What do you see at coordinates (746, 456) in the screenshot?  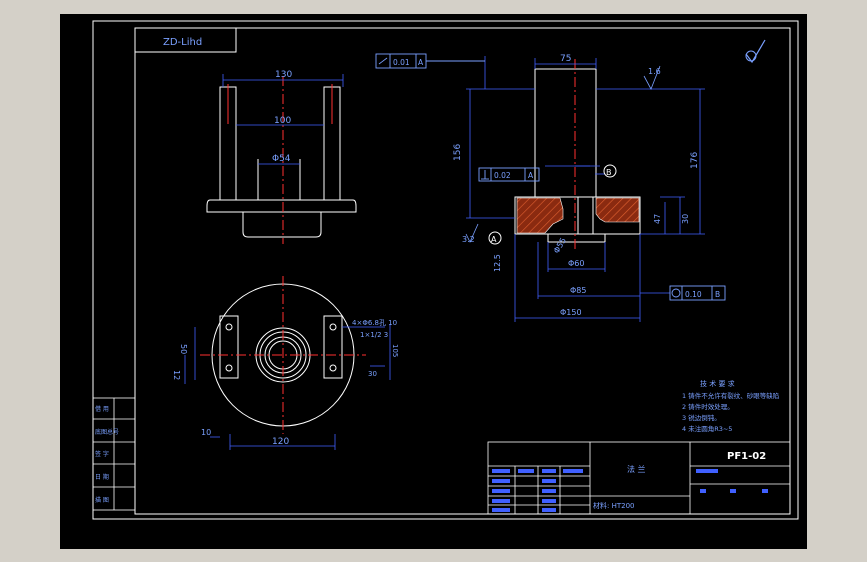 I see `part-number: PF1-02` at bounding box center [746, 456].